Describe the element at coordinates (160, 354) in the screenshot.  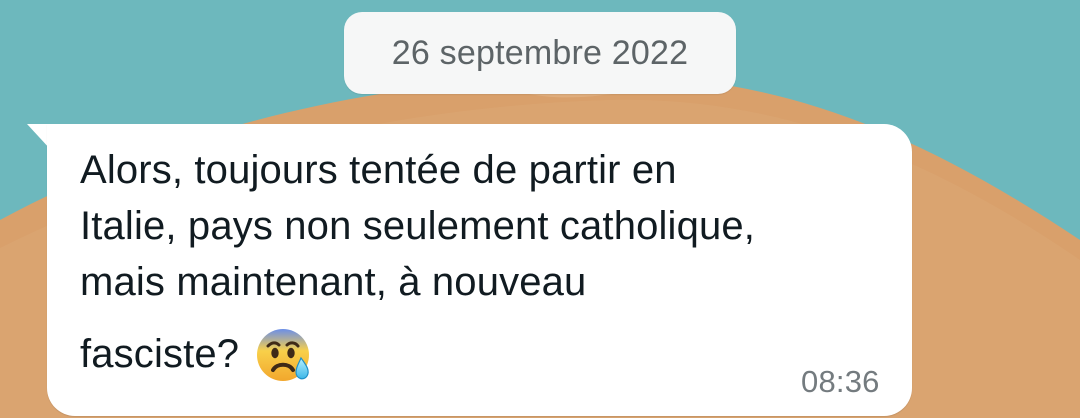
I see `message-line: fasciste?` at that location.